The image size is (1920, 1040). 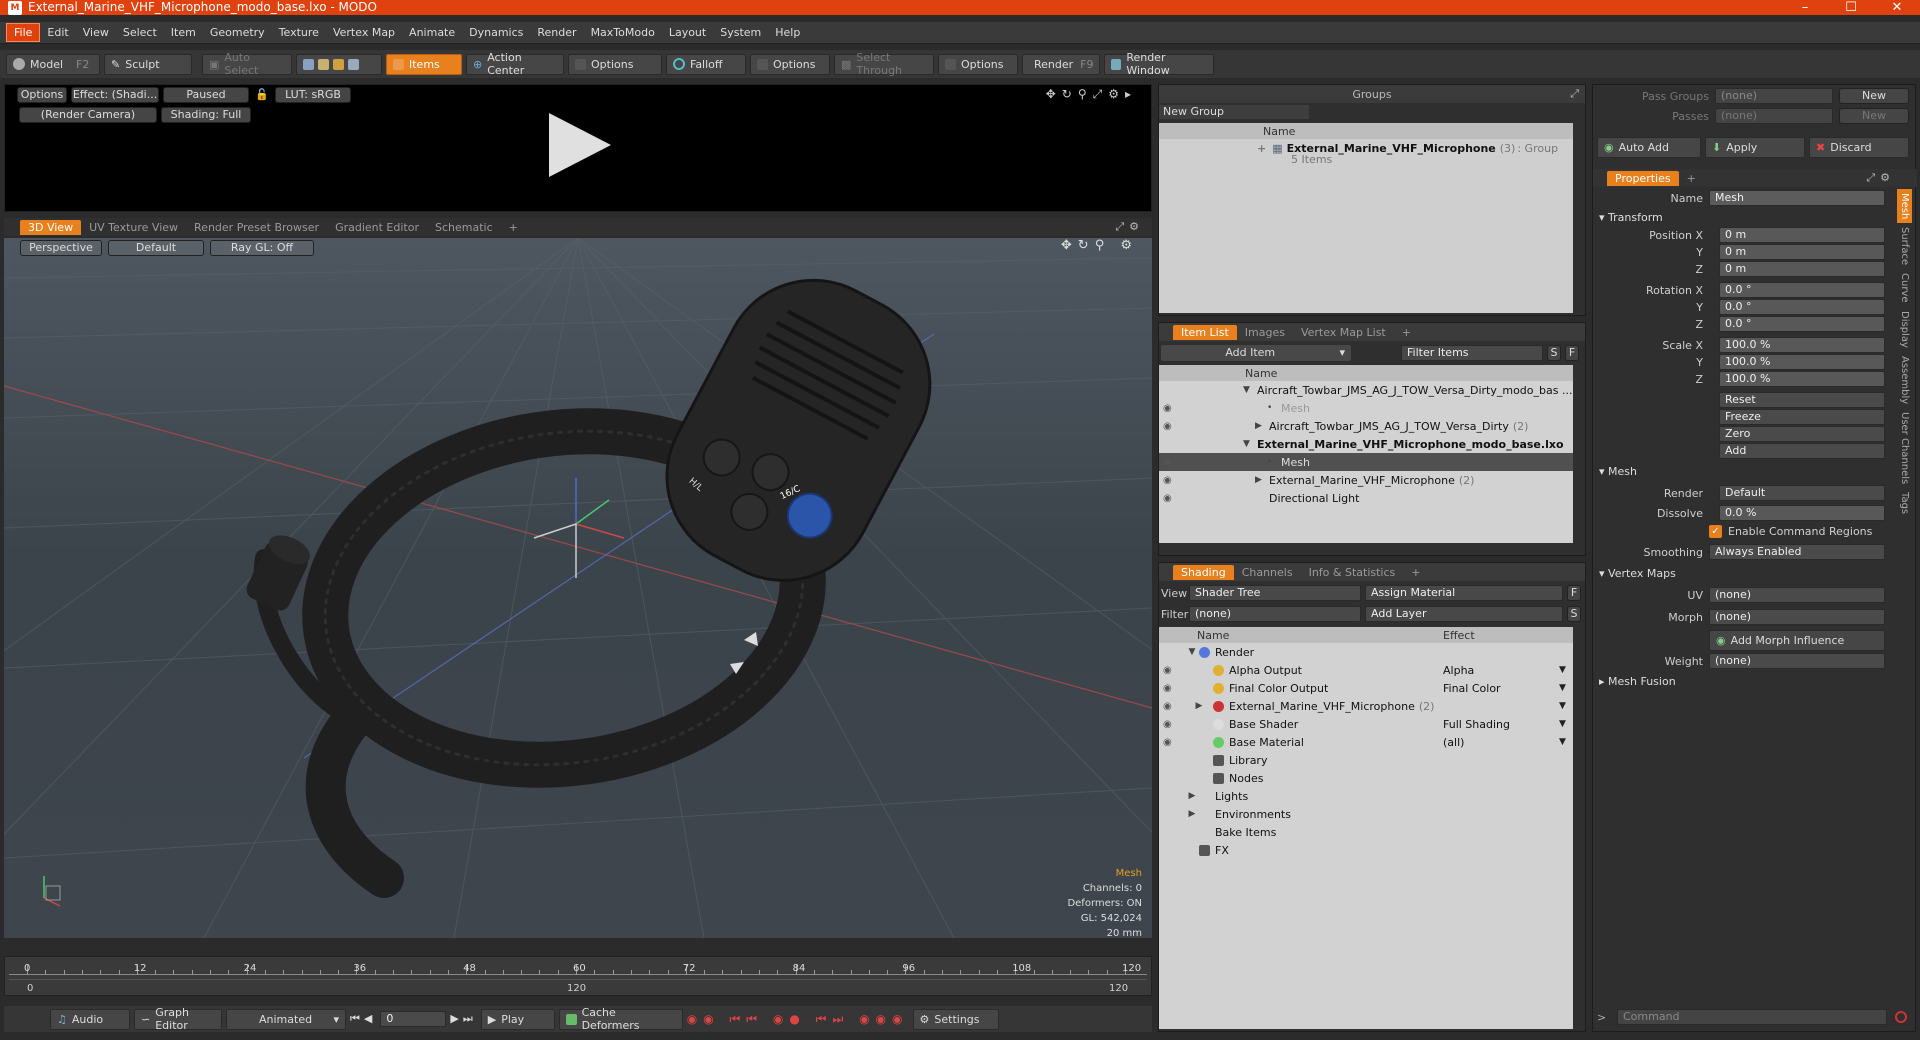 What do you see at coordinates (884, 64) in the screenshot?
I see `select-through-button: ▩ Select Through` at bounding box center [884, 64].